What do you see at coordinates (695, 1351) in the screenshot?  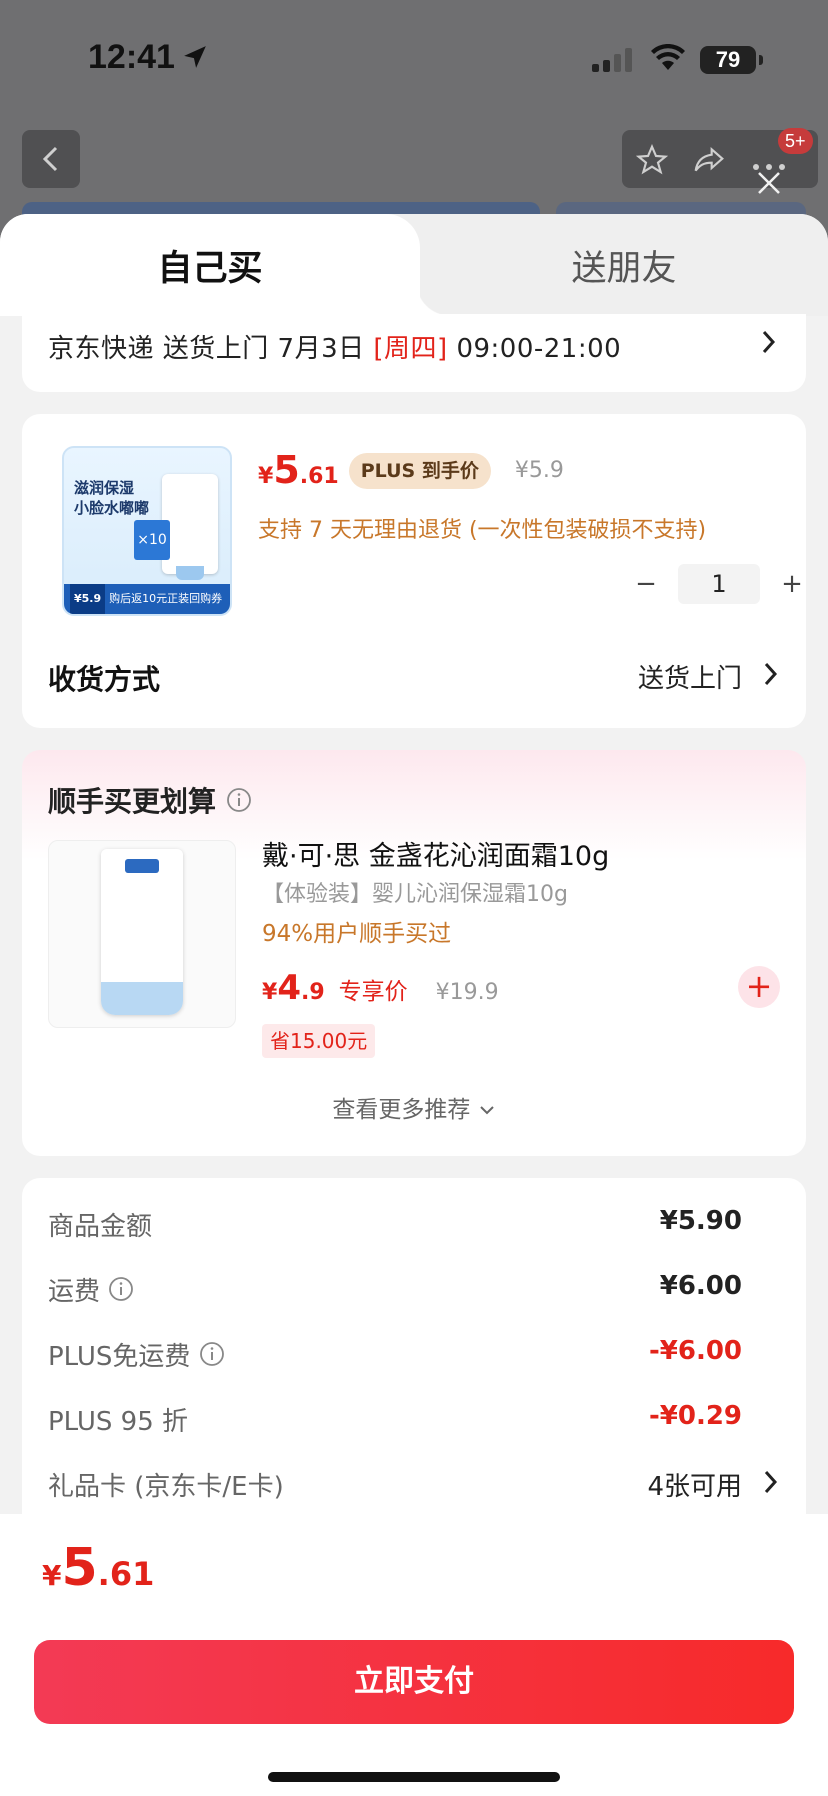 I see `summary-value: -¥6.00` at bounding box center [695, 1351].